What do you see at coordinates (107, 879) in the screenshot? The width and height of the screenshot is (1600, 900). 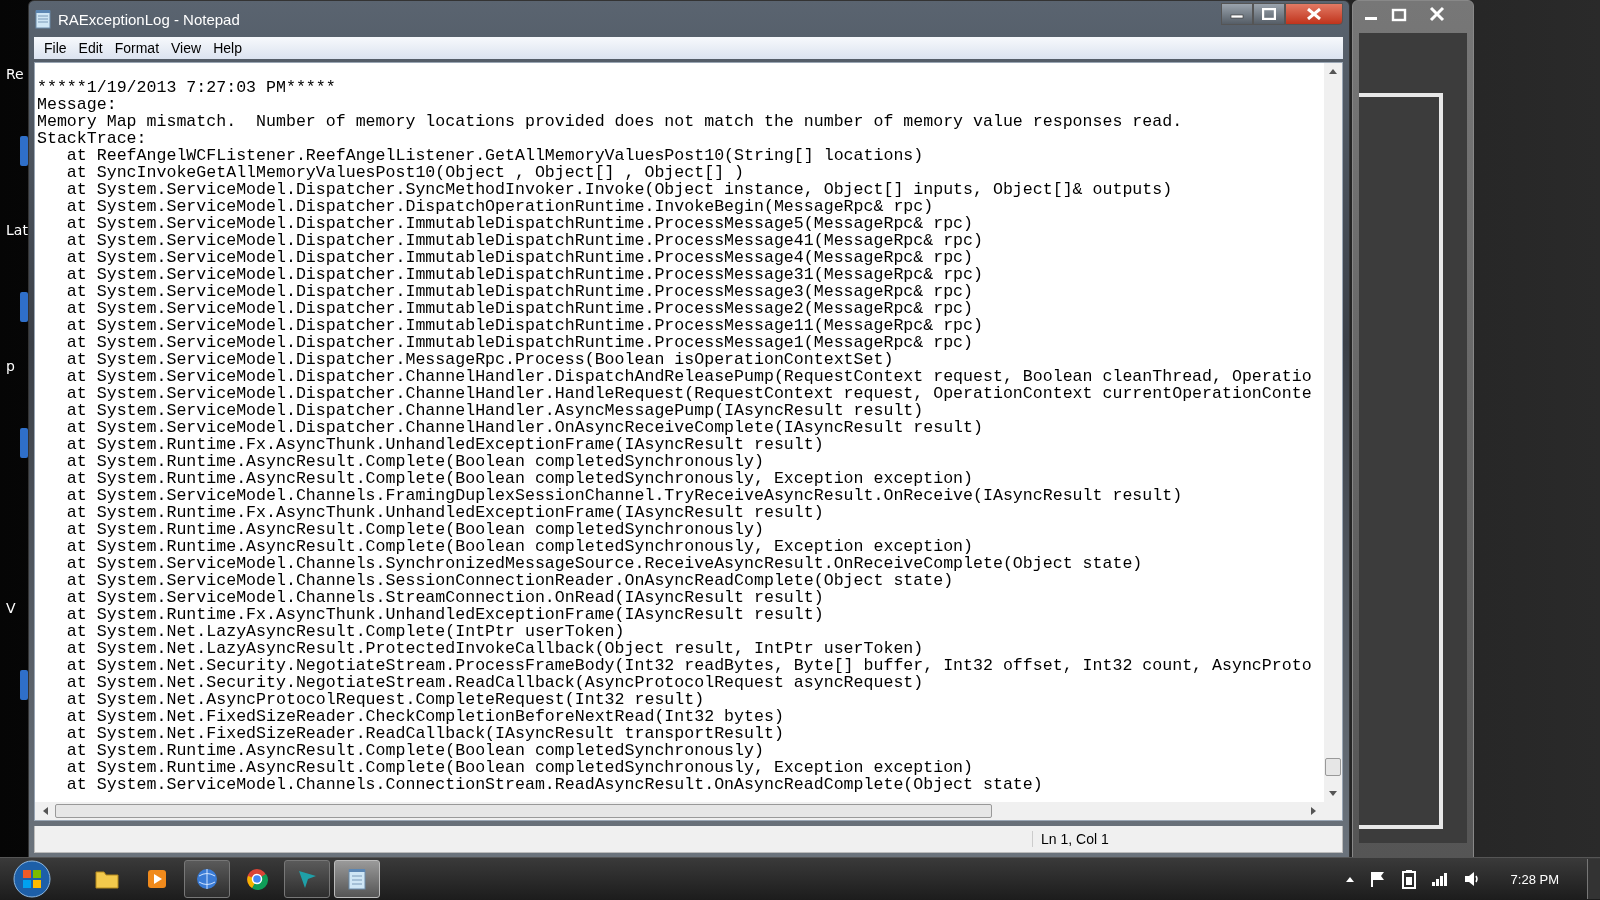 I see `folder-icon` at bounding box center [107, 879].